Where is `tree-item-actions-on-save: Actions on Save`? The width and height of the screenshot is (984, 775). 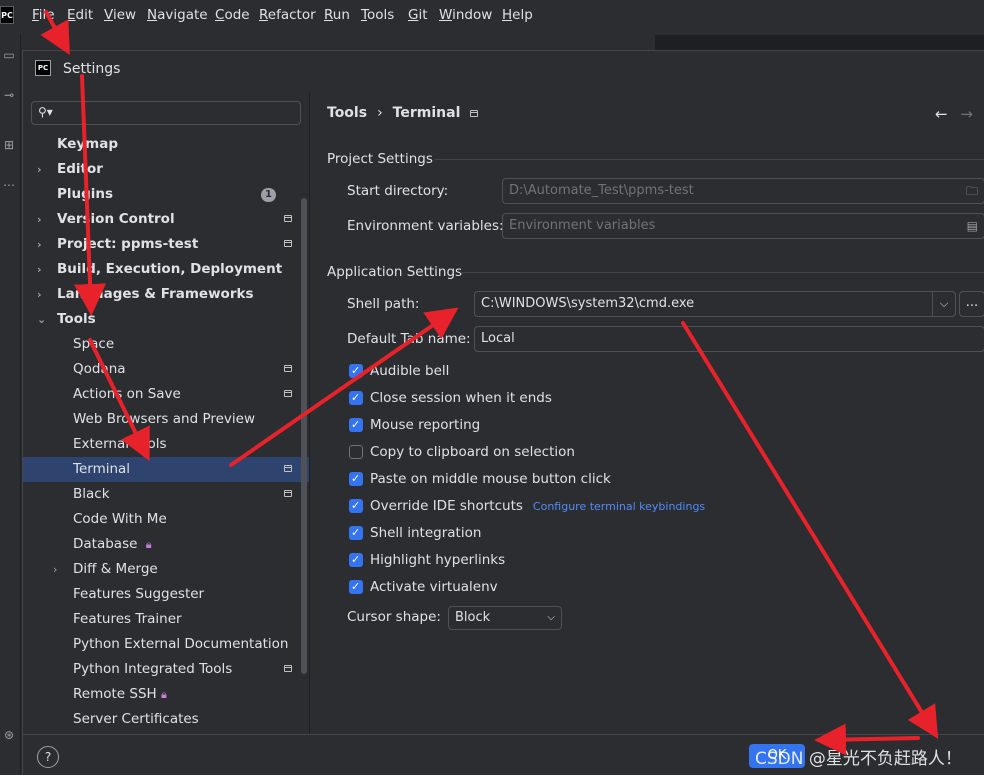
tree-item-actions-on-save: Actions on Save is located at coordinates (166, 394).